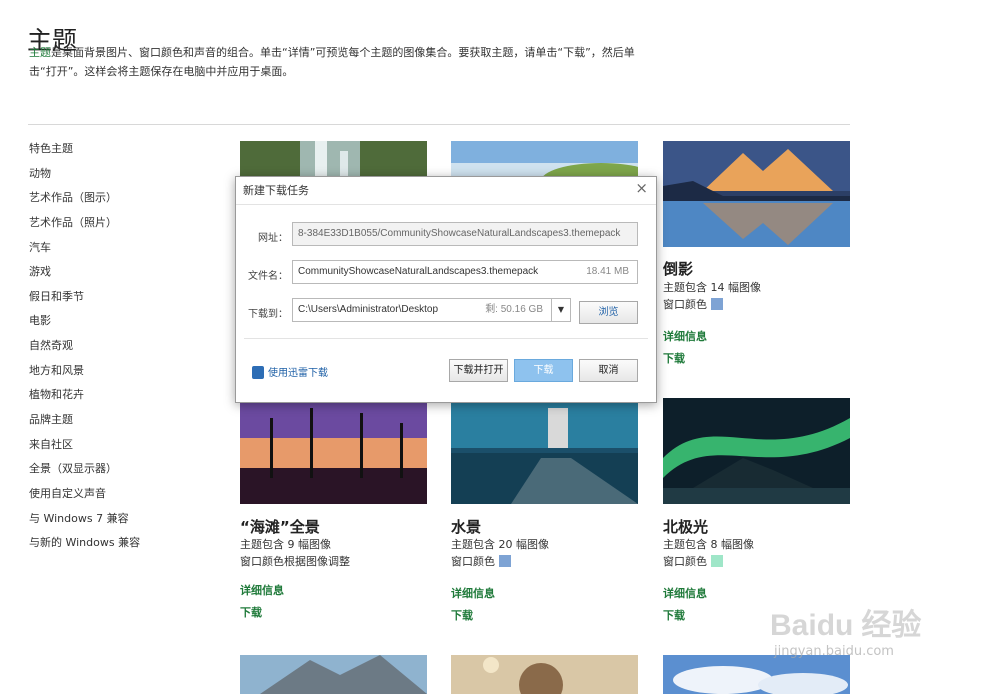 This screenshot has width=1000, height=694. I want to click on category-item: 与 Windows 7 兼容, so click(84, 521).